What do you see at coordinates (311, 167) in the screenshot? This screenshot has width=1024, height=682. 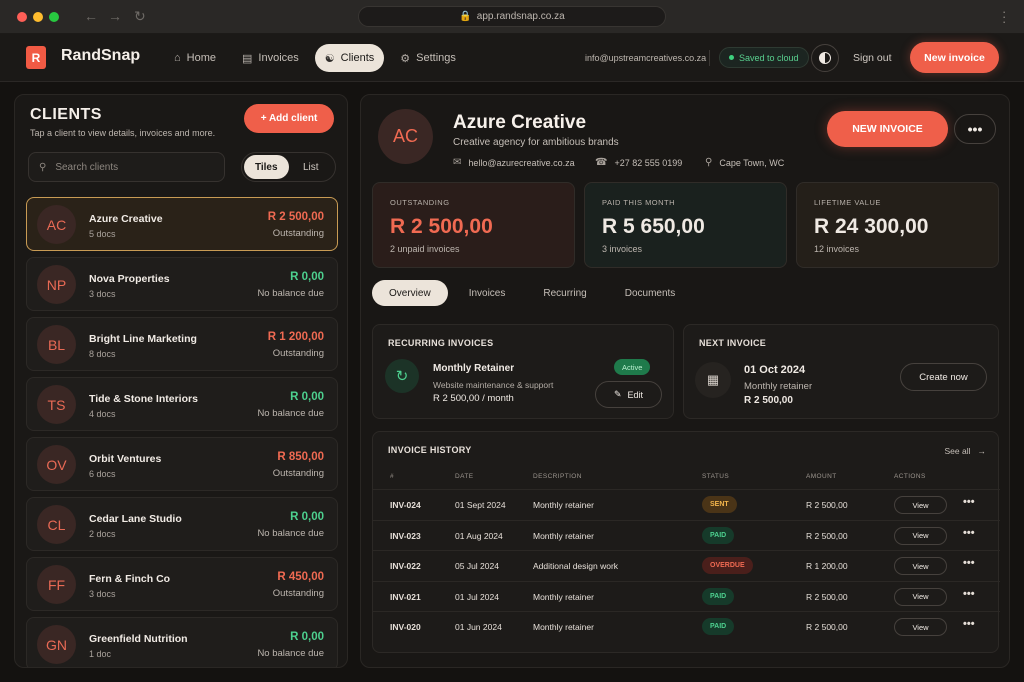 I see `list-view-button: List` at bounding box center [311, 167].